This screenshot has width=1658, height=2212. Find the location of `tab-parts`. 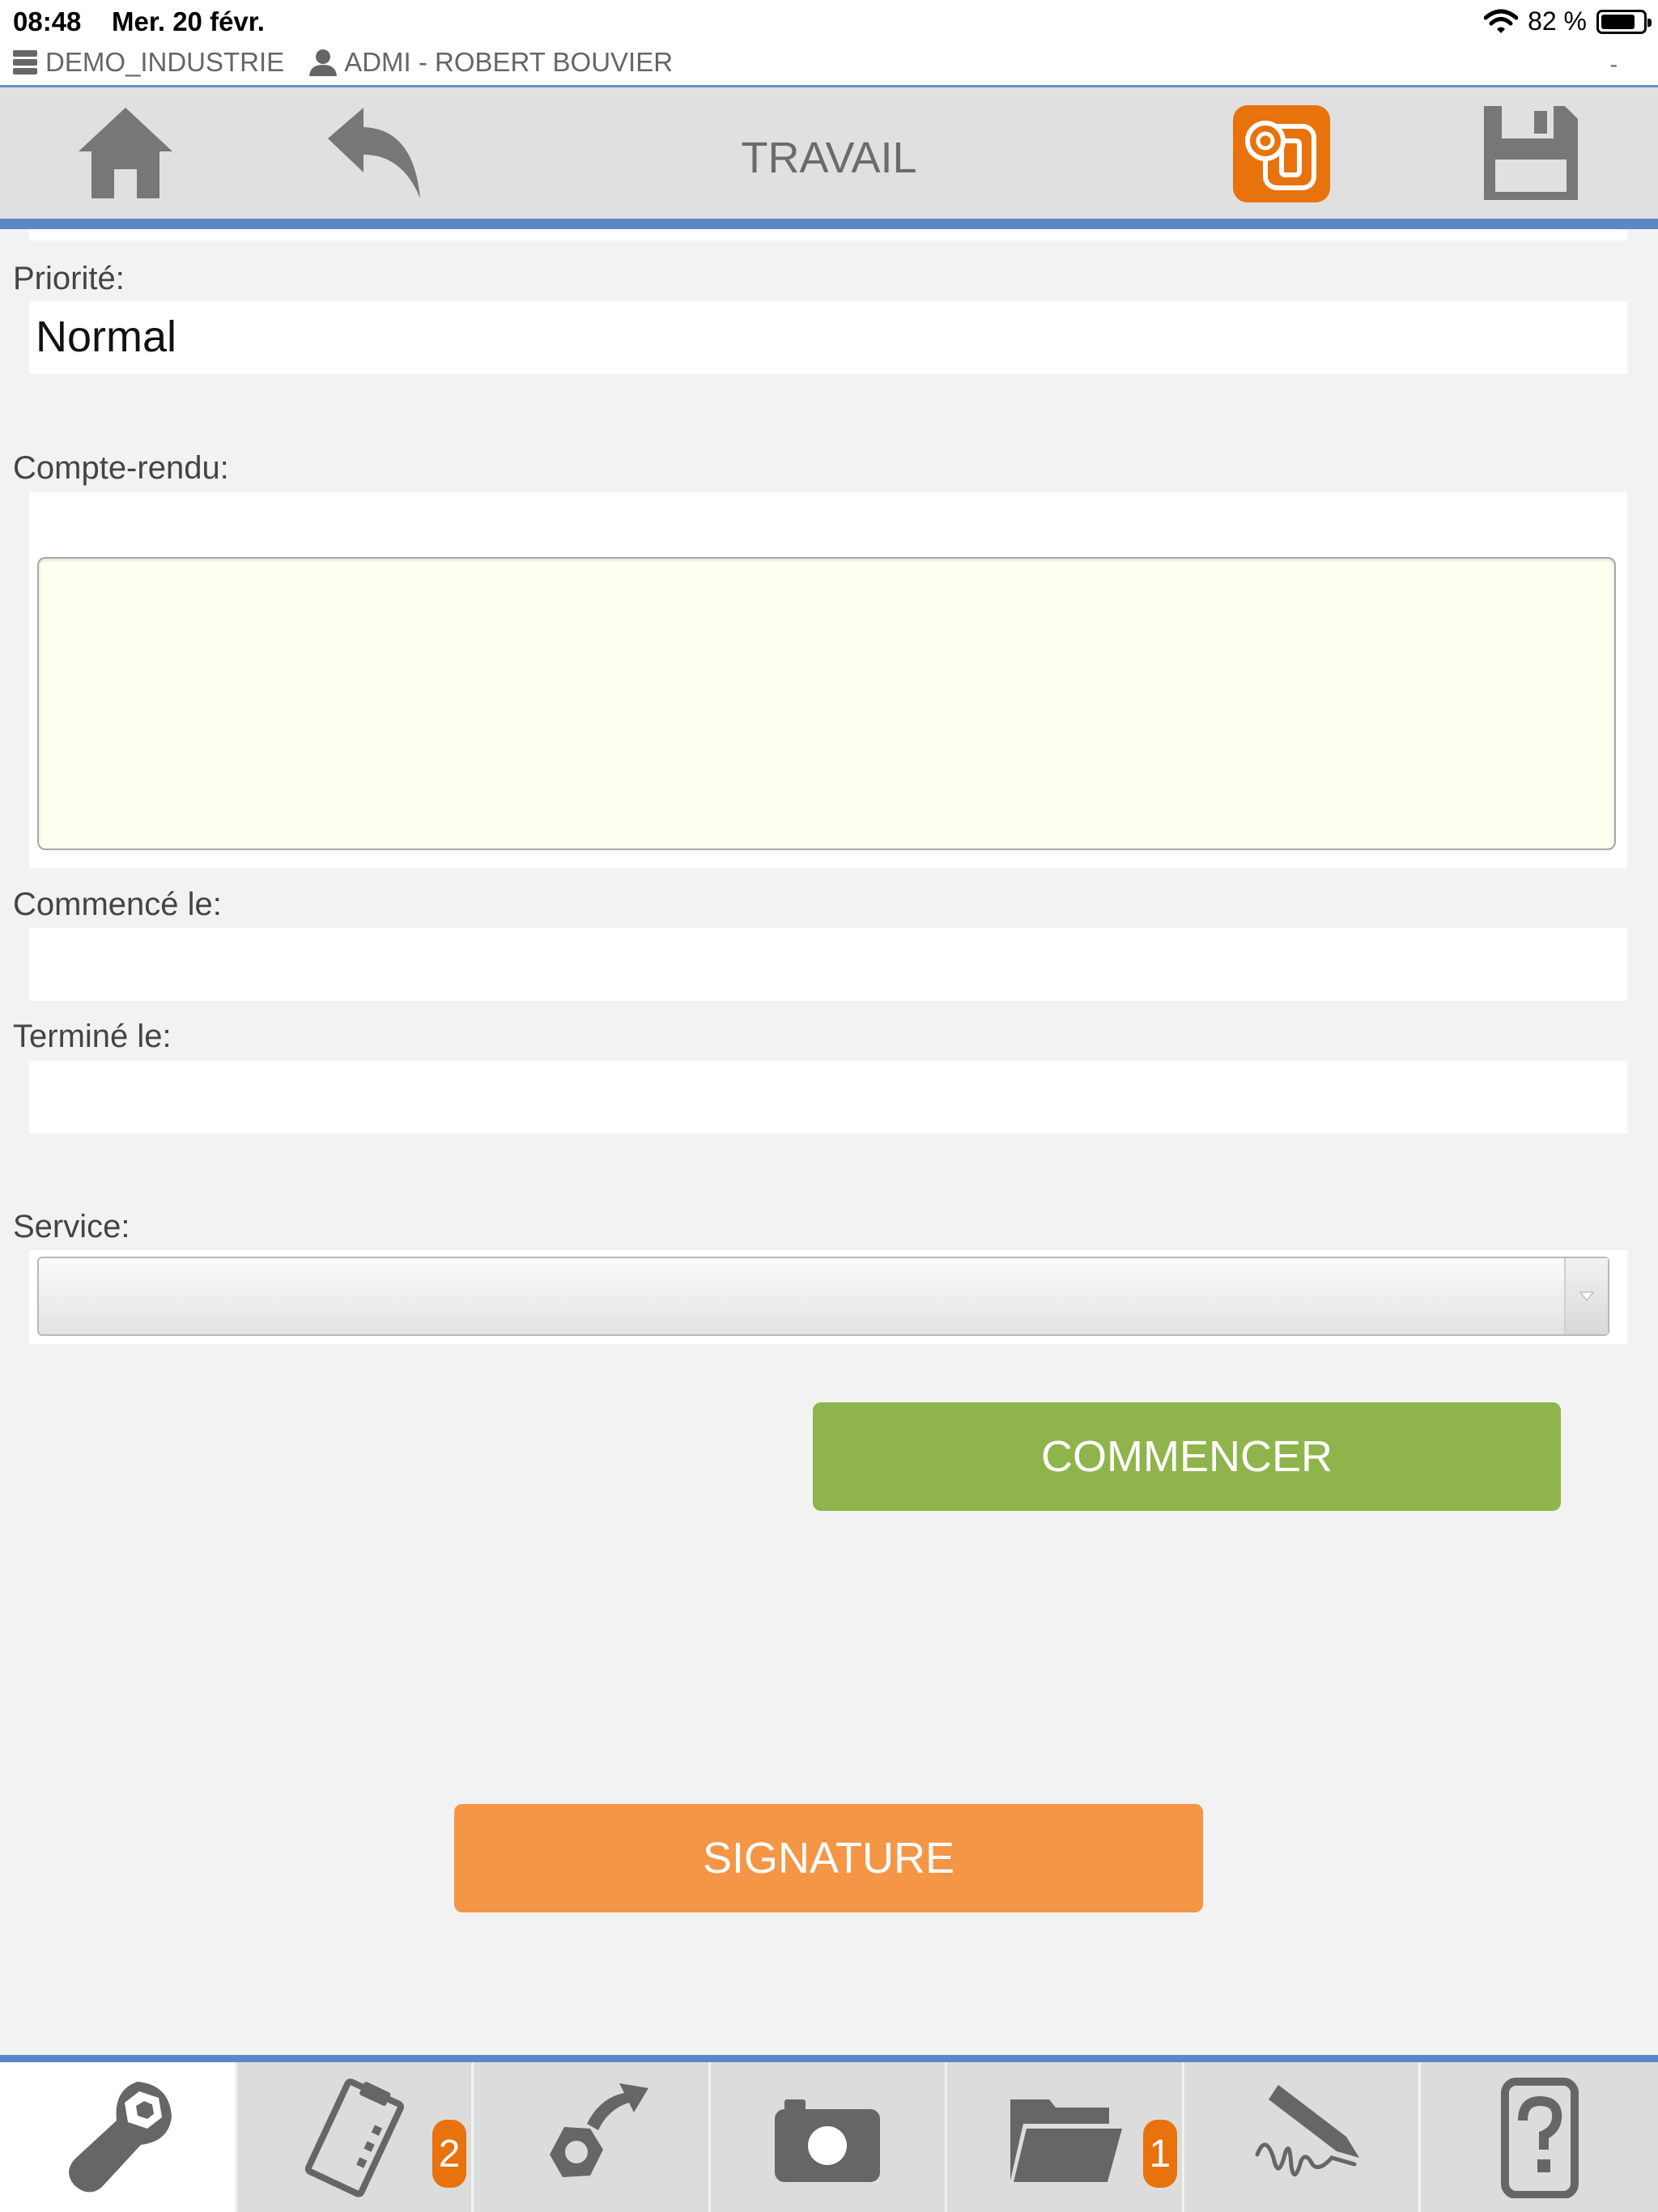

tab-parts is located at coordinates (592, 2137).